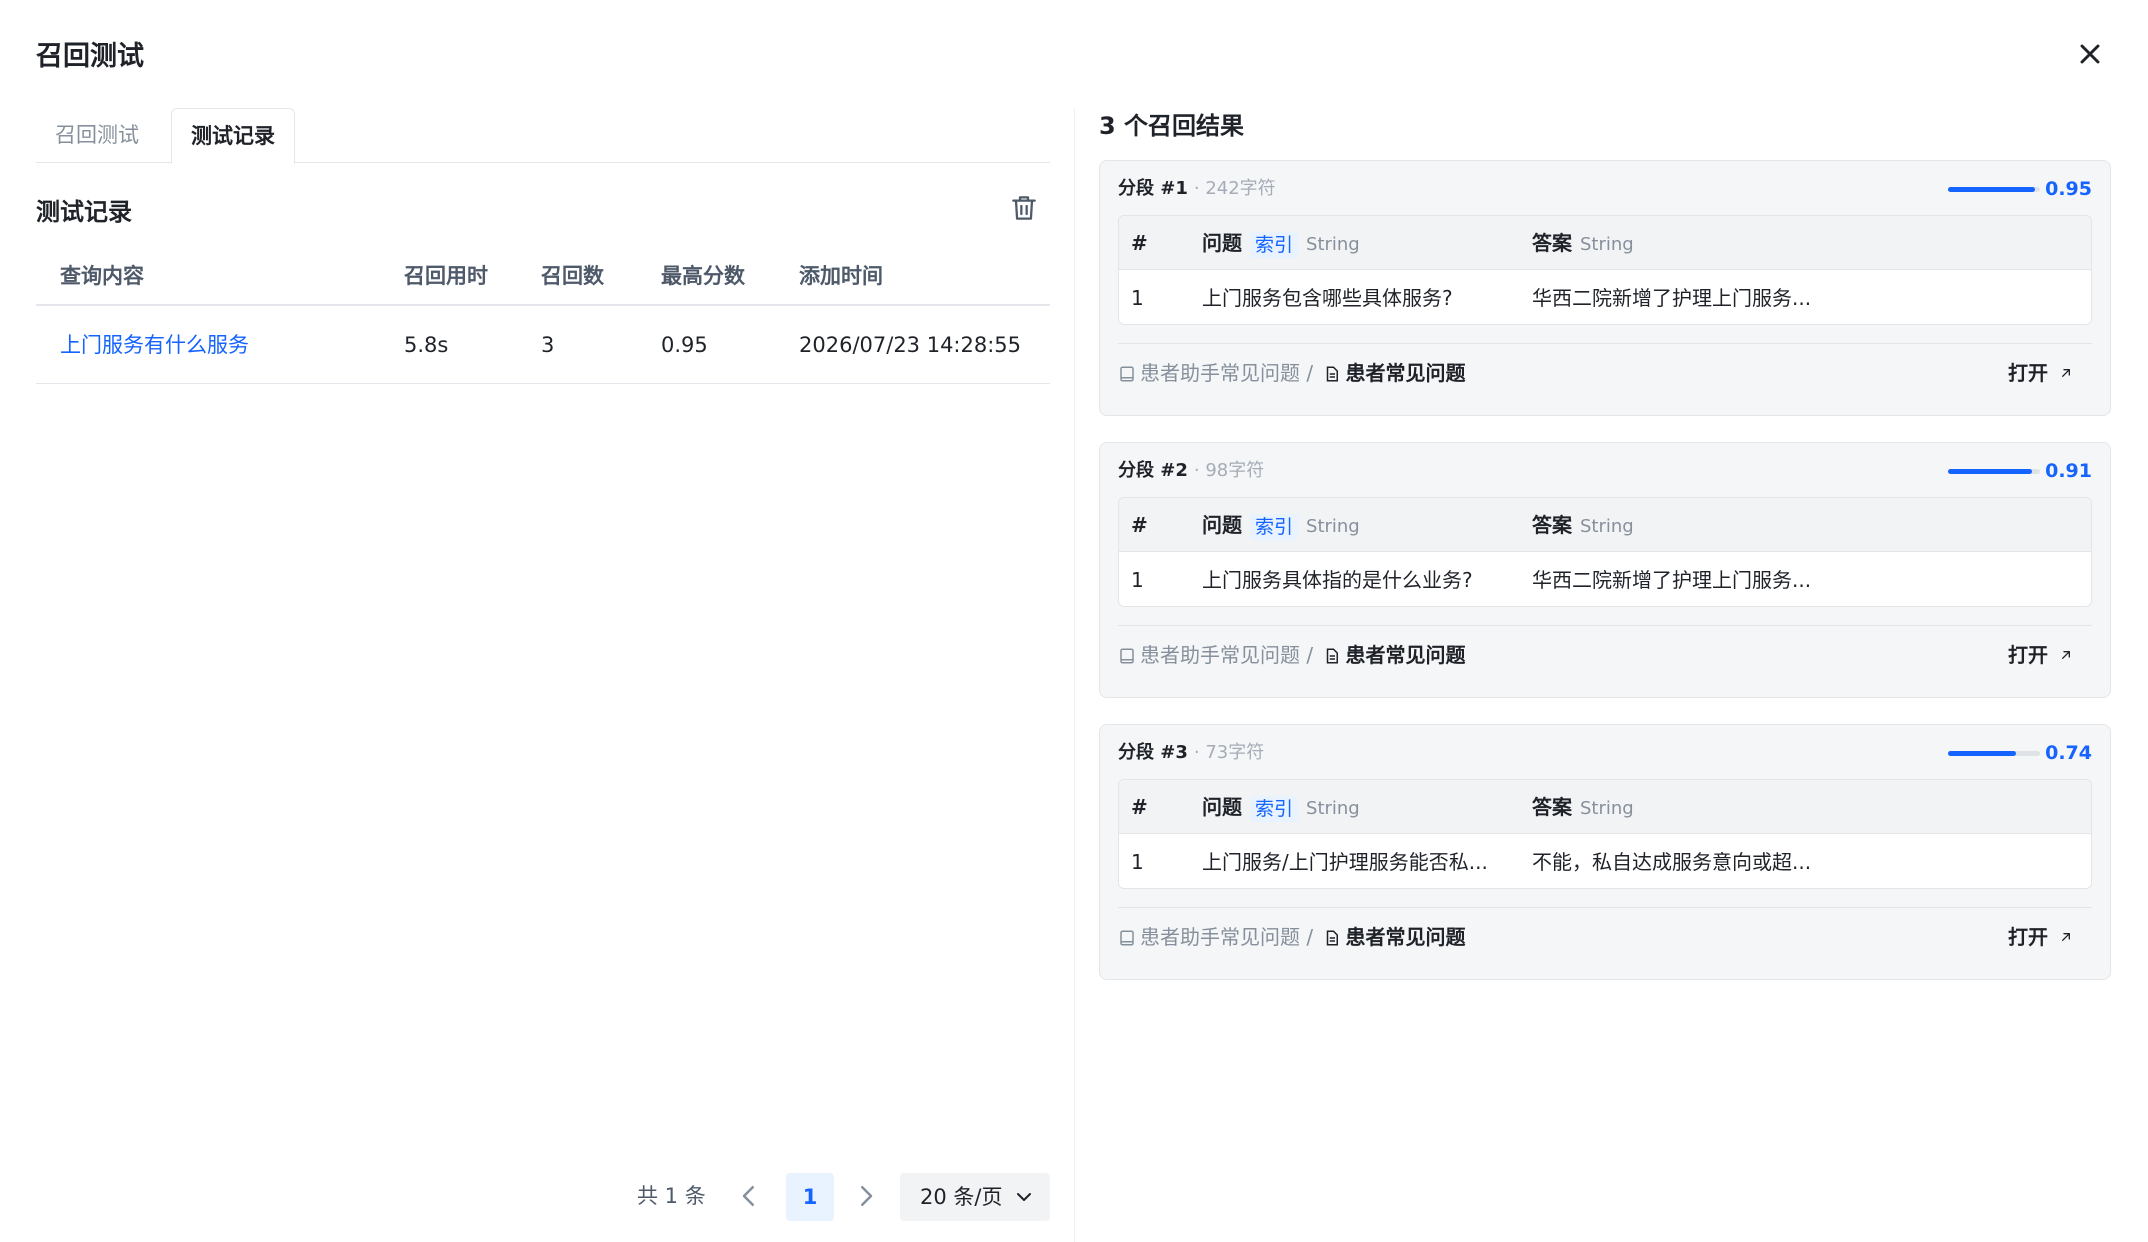 The width and height of the screenshot is (2148, 1242). I want to click on segment-header: 分段 #3 · 73字符, so click(1191, 753).